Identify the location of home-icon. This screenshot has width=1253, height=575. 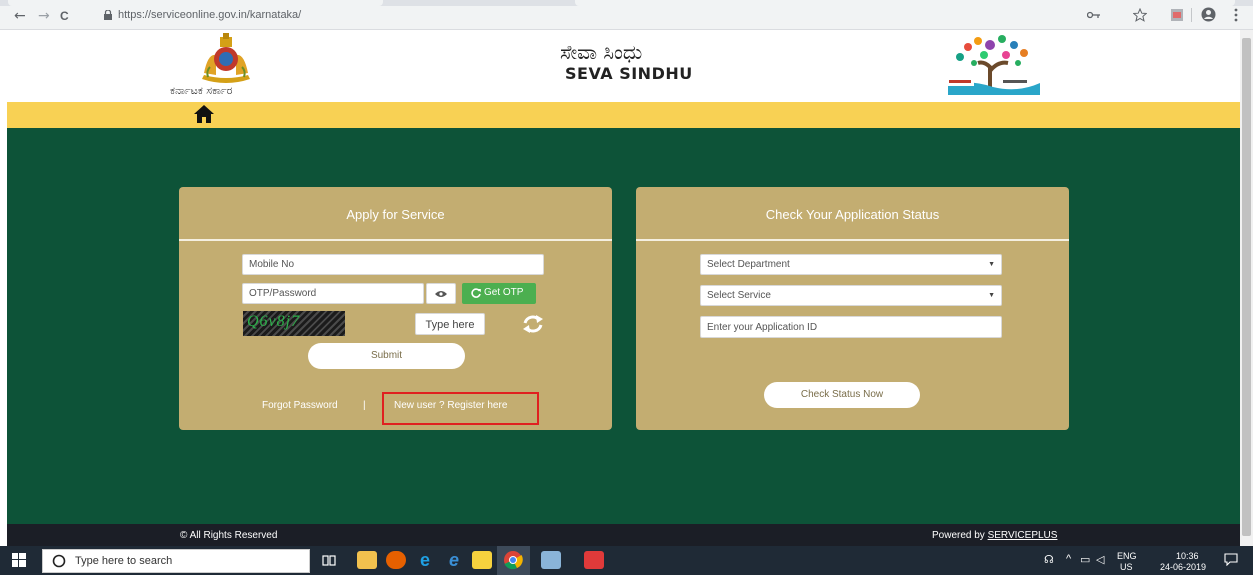
(204, 114).